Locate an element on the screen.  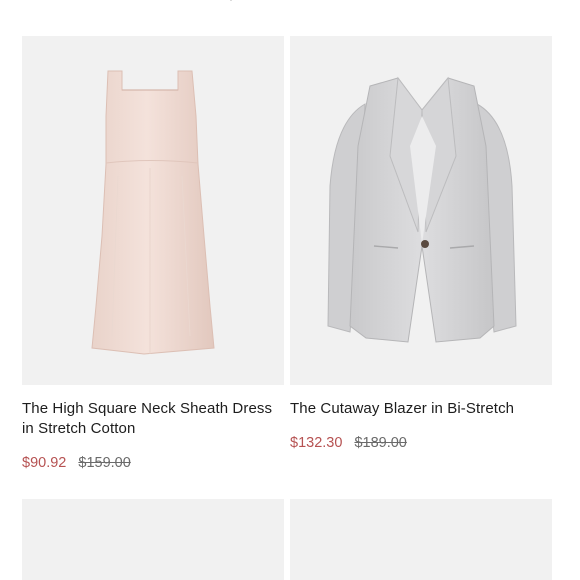
price-row: $90.92 $159.00 is located at coordinates (153, 463).